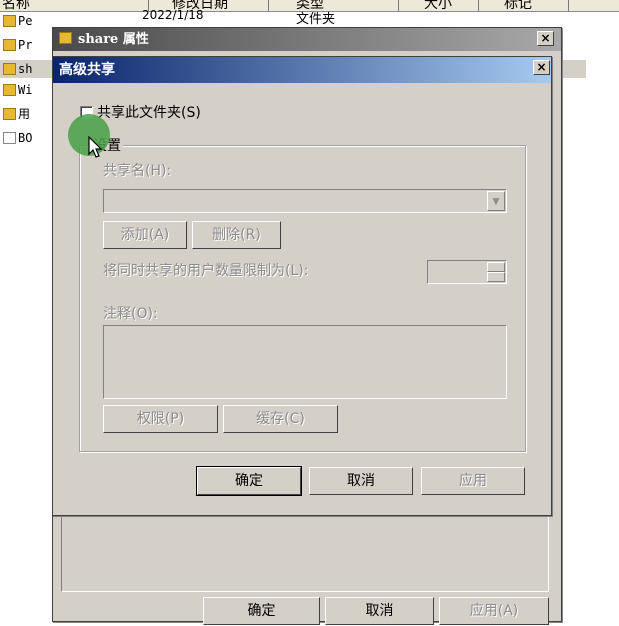 Image resolution: width=619 pixels, height=626 pixels. Describe the element at coordinates (87, 70) in the screenshot. I see `advanced-sharing-title: 高级共享` at that location.